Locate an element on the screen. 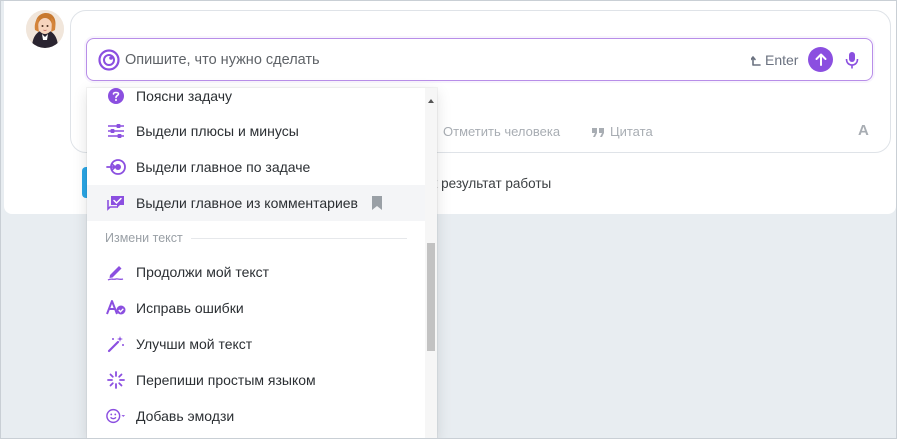  quote-label: Цитата is located at coordinates (631, 131).